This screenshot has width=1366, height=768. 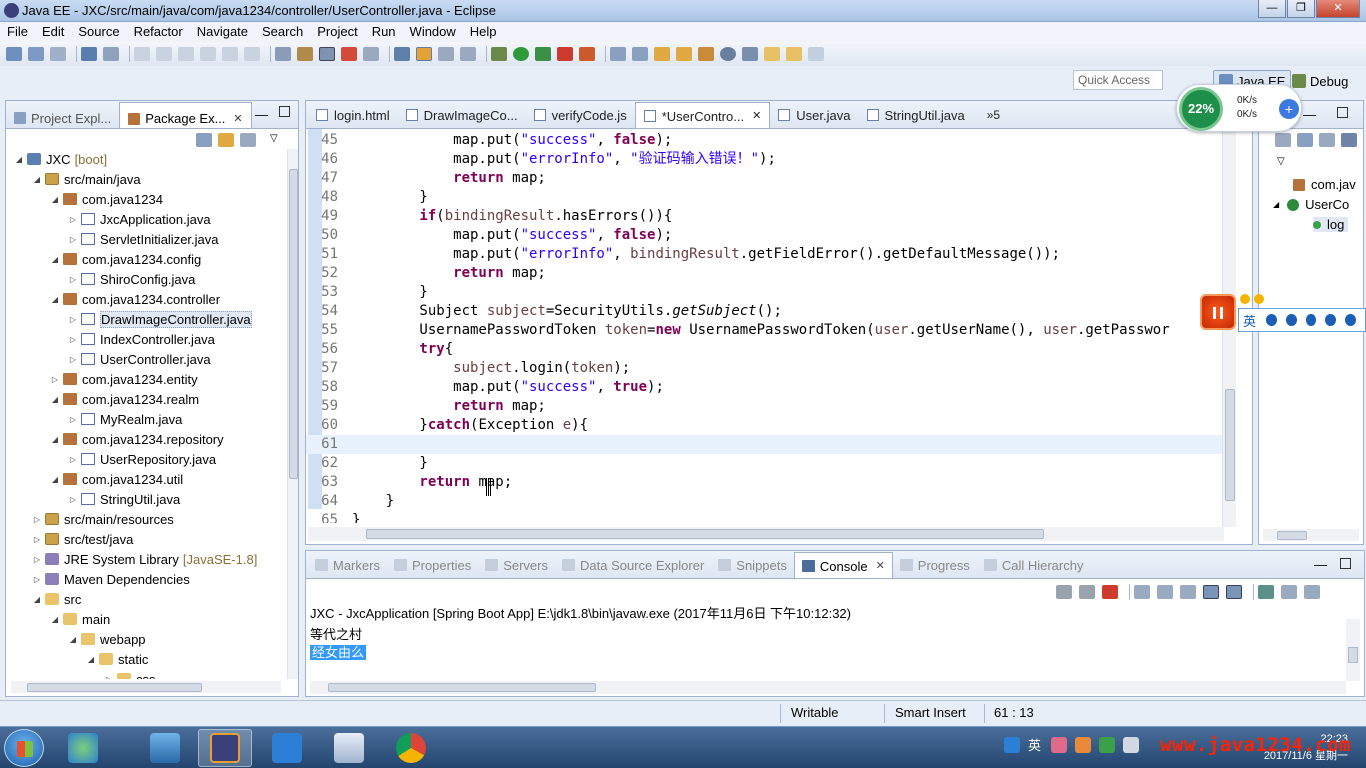 I want to click on save-icon, so click(x=36, y=54).